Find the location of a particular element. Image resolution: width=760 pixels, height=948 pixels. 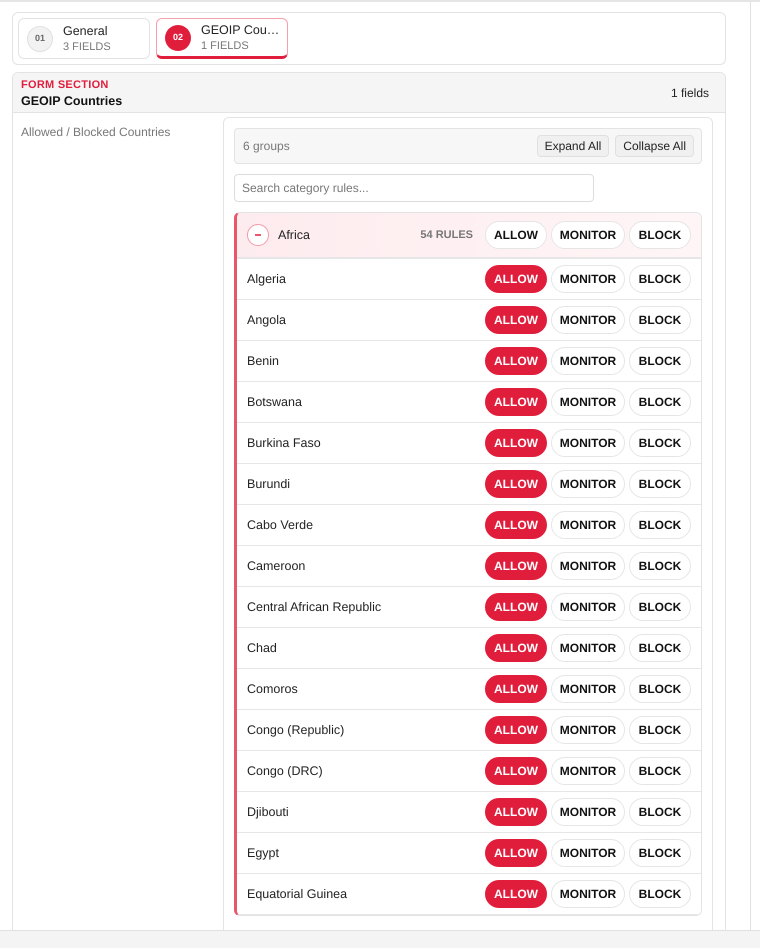

country-name: Cameroon is located at coordinates (276, 566).